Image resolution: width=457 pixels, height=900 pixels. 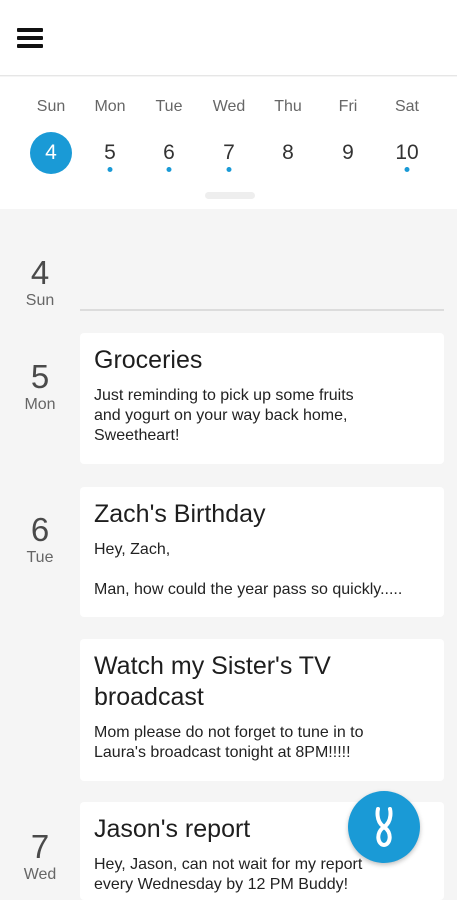 I want to click on day-tue: Tue 6, so click(x=169, y=132).